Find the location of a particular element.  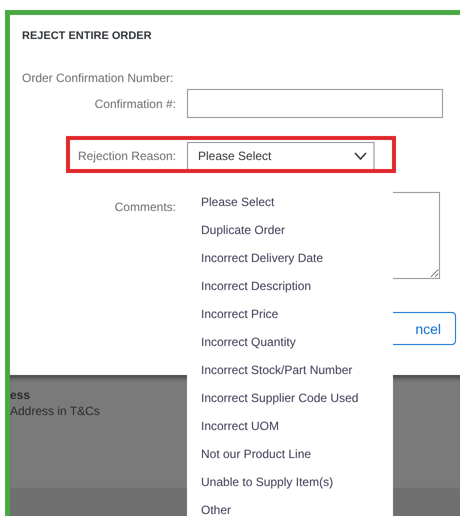

background-text: Address in T&Cs is located at coordinates (55, 411).